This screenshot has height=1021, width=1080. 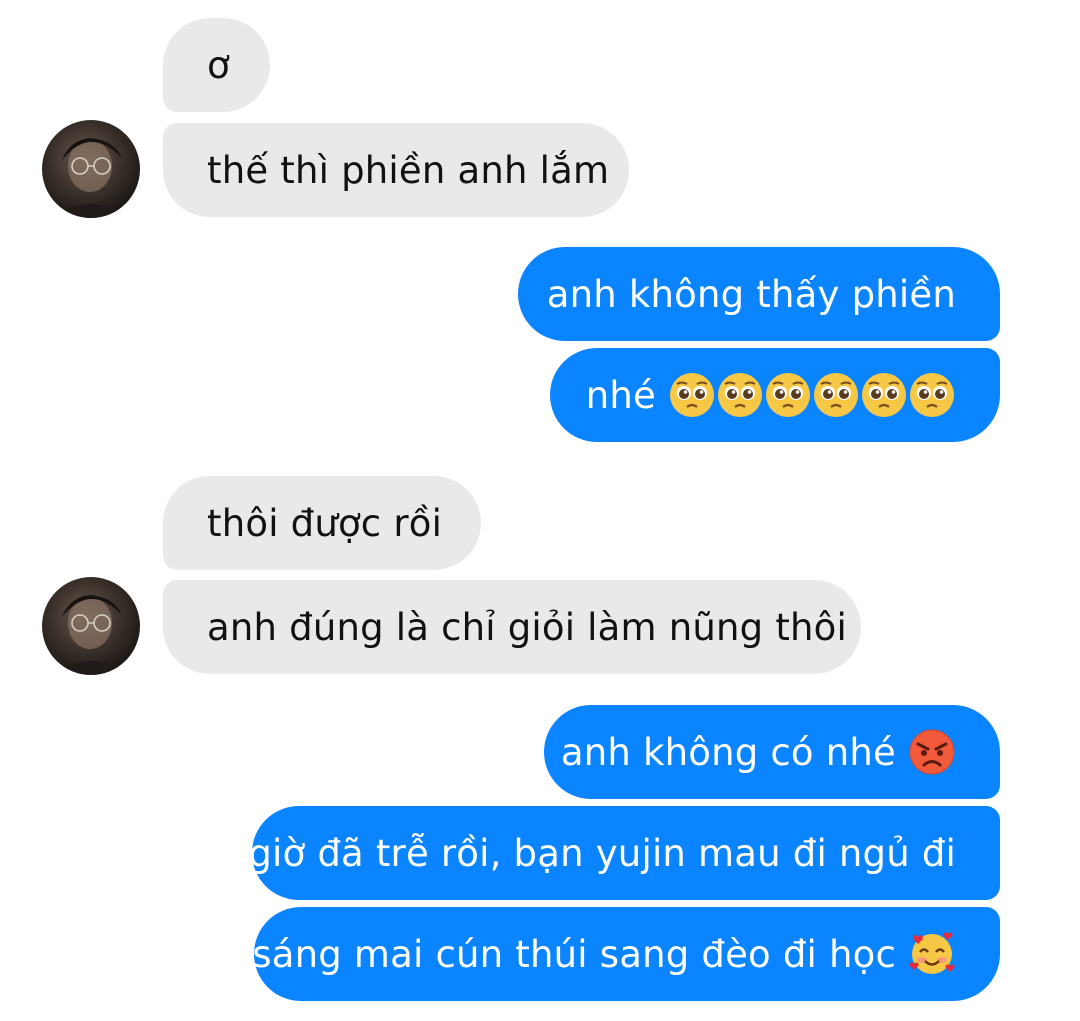 I want to click on incoming-message-bubble: thế thì phiền anh lắm, so click(x=396, y=170).